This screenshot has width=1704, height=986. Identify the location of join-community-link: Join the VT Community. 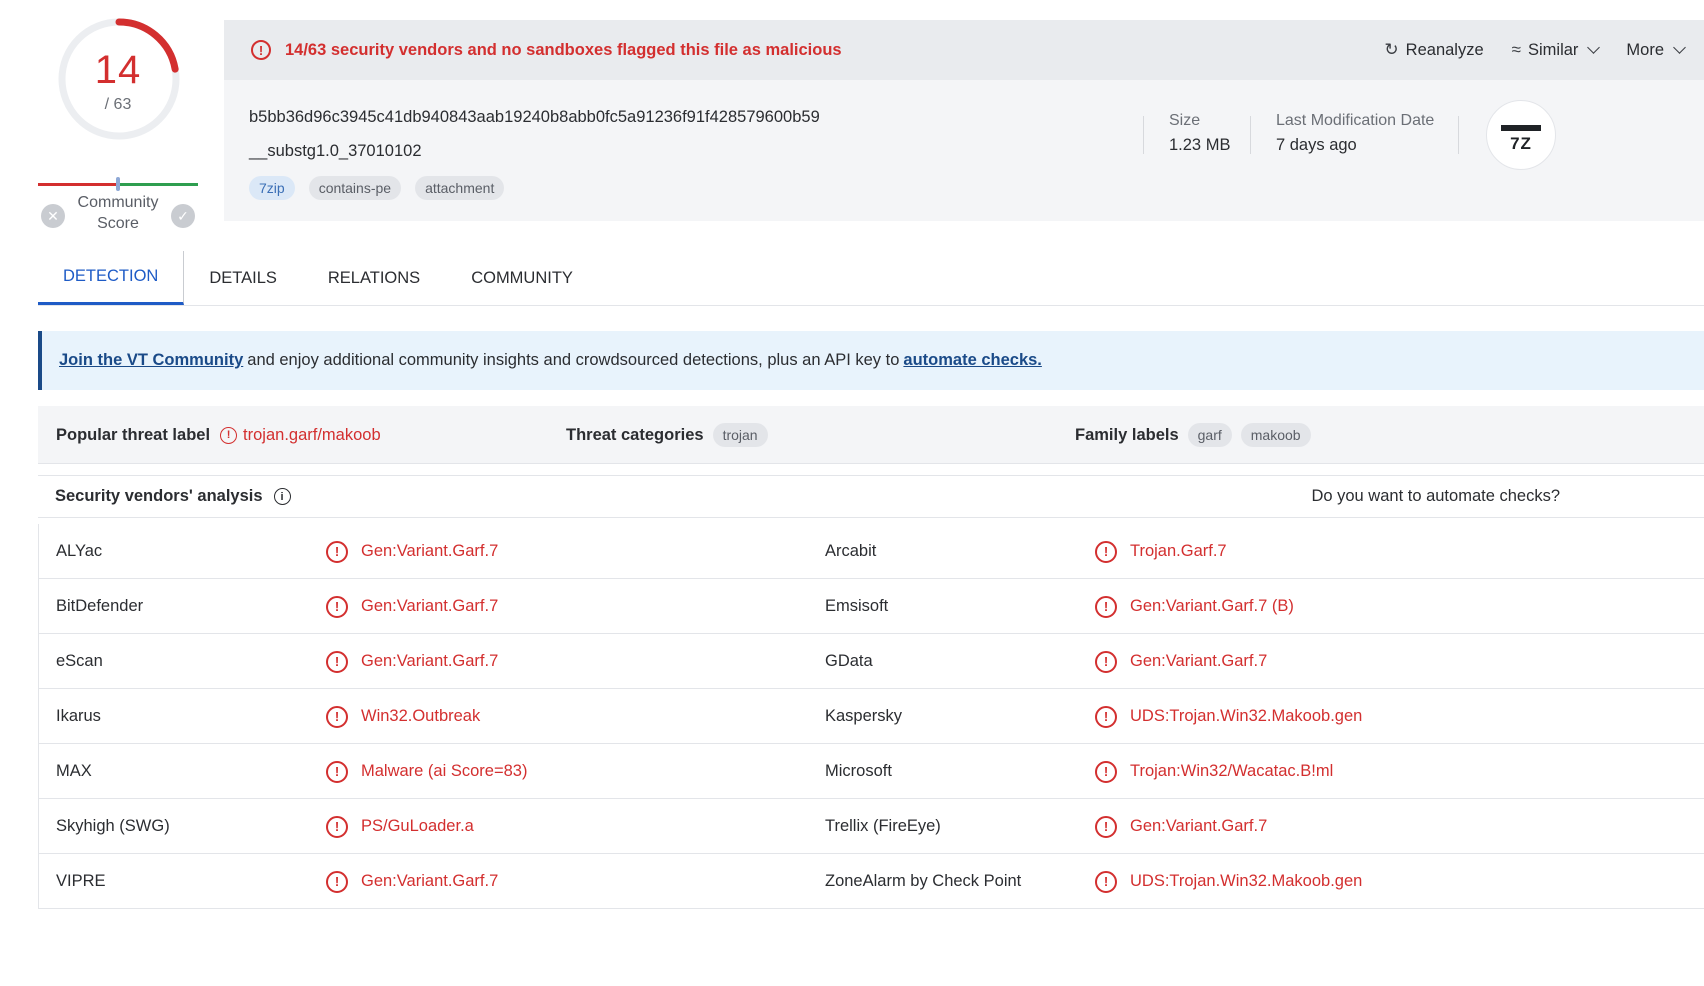
(151, 360).